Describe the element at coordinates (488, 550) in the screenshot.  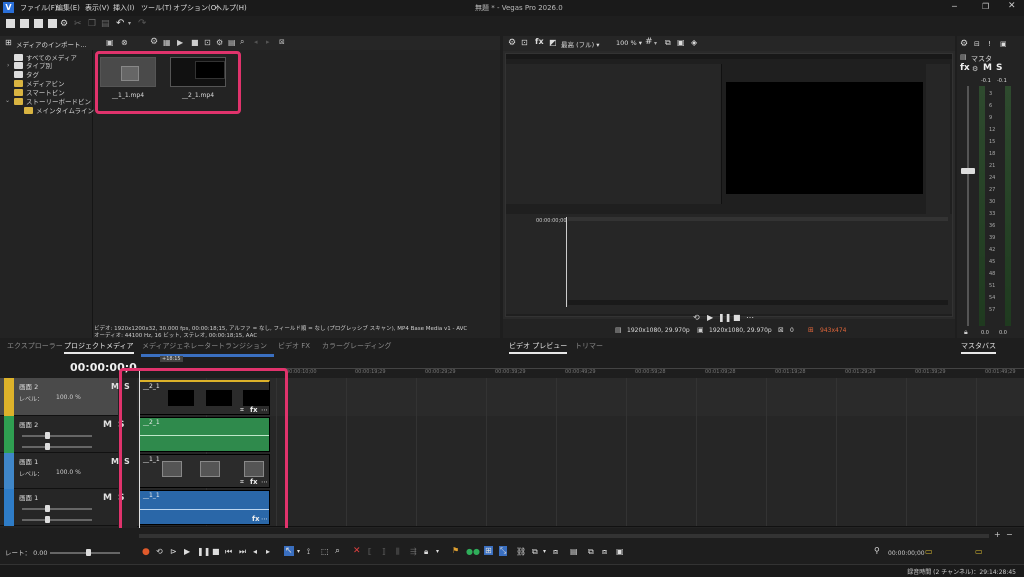
I see `snap-icon: ⊞` at that location.